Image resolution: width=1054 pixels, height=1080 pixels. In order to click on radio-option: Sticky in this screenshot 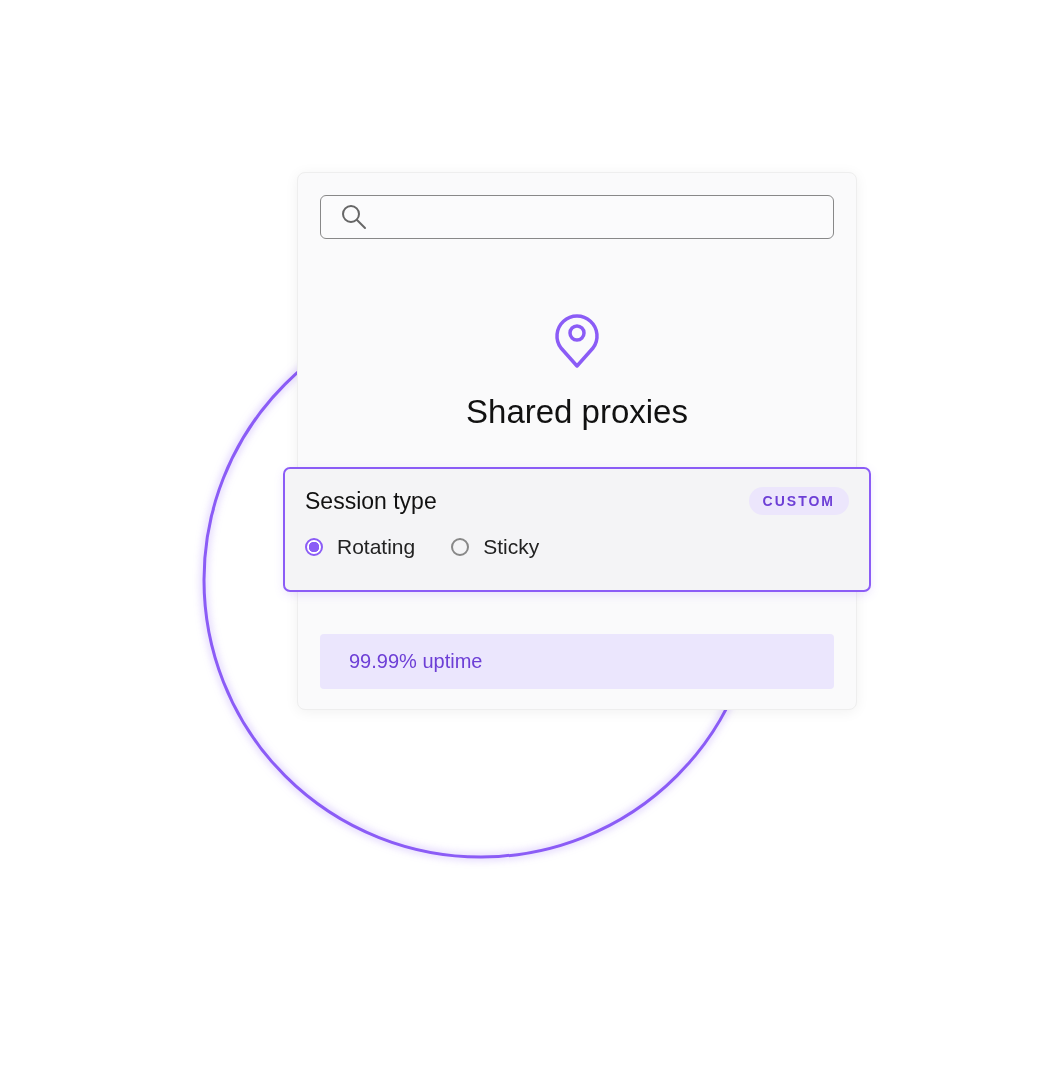, I will do `click(495, 547)`.